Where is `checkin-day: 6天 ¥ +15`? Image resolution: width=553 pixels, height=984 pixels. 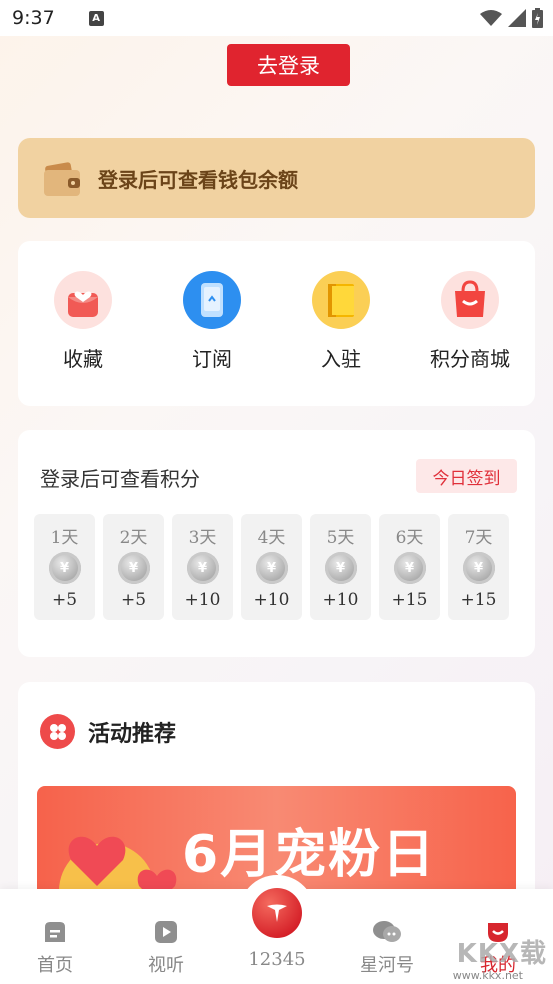 checkin-day: 6天 ¥ +15 is located at coordinates (409, 567).